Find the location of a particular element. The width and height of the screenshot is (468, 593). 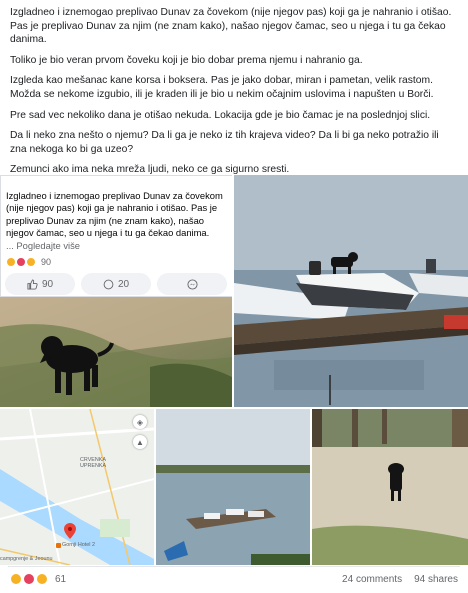

dog-path-scene is located at coordinates (390, 487).